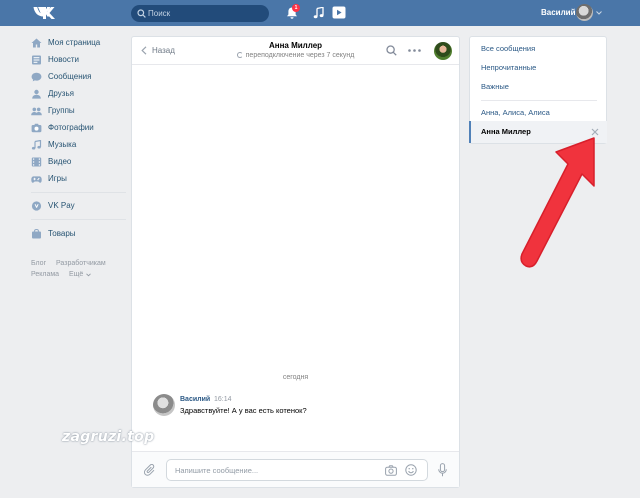 The width and height of the screenshot is (640, 498). I want to click on message-time: 16:14, so click(223, 399).